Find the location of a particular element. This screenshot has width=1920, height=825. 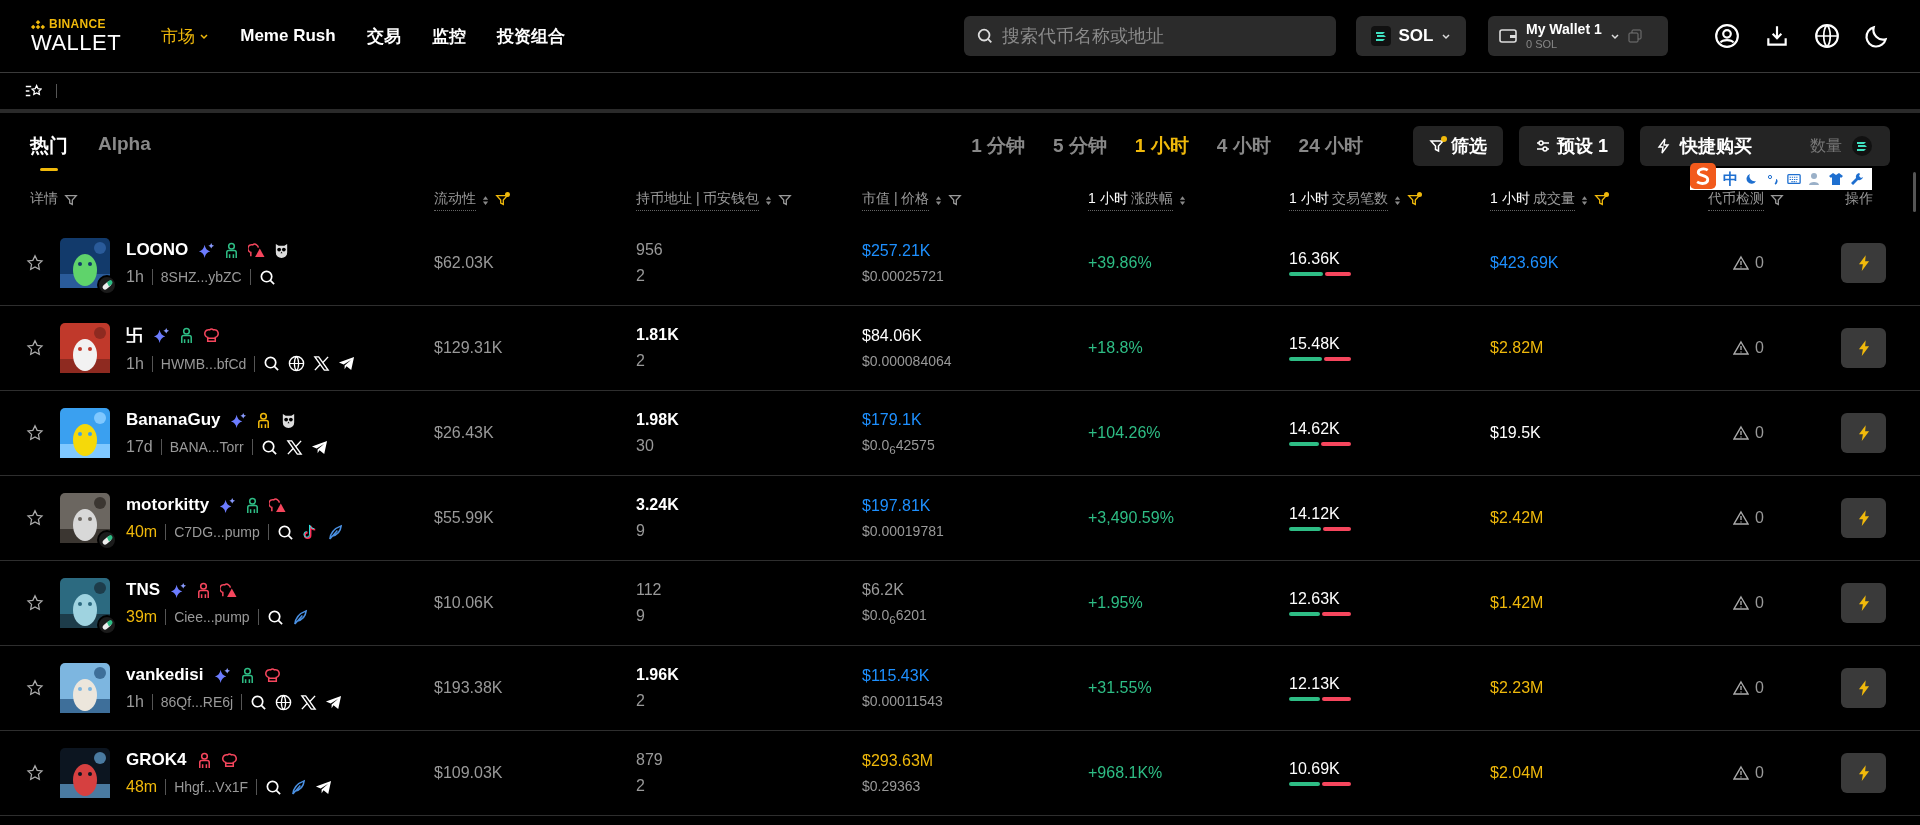

search-field: 搜索代币名称或地址 is located at coordinates (1150, 36).